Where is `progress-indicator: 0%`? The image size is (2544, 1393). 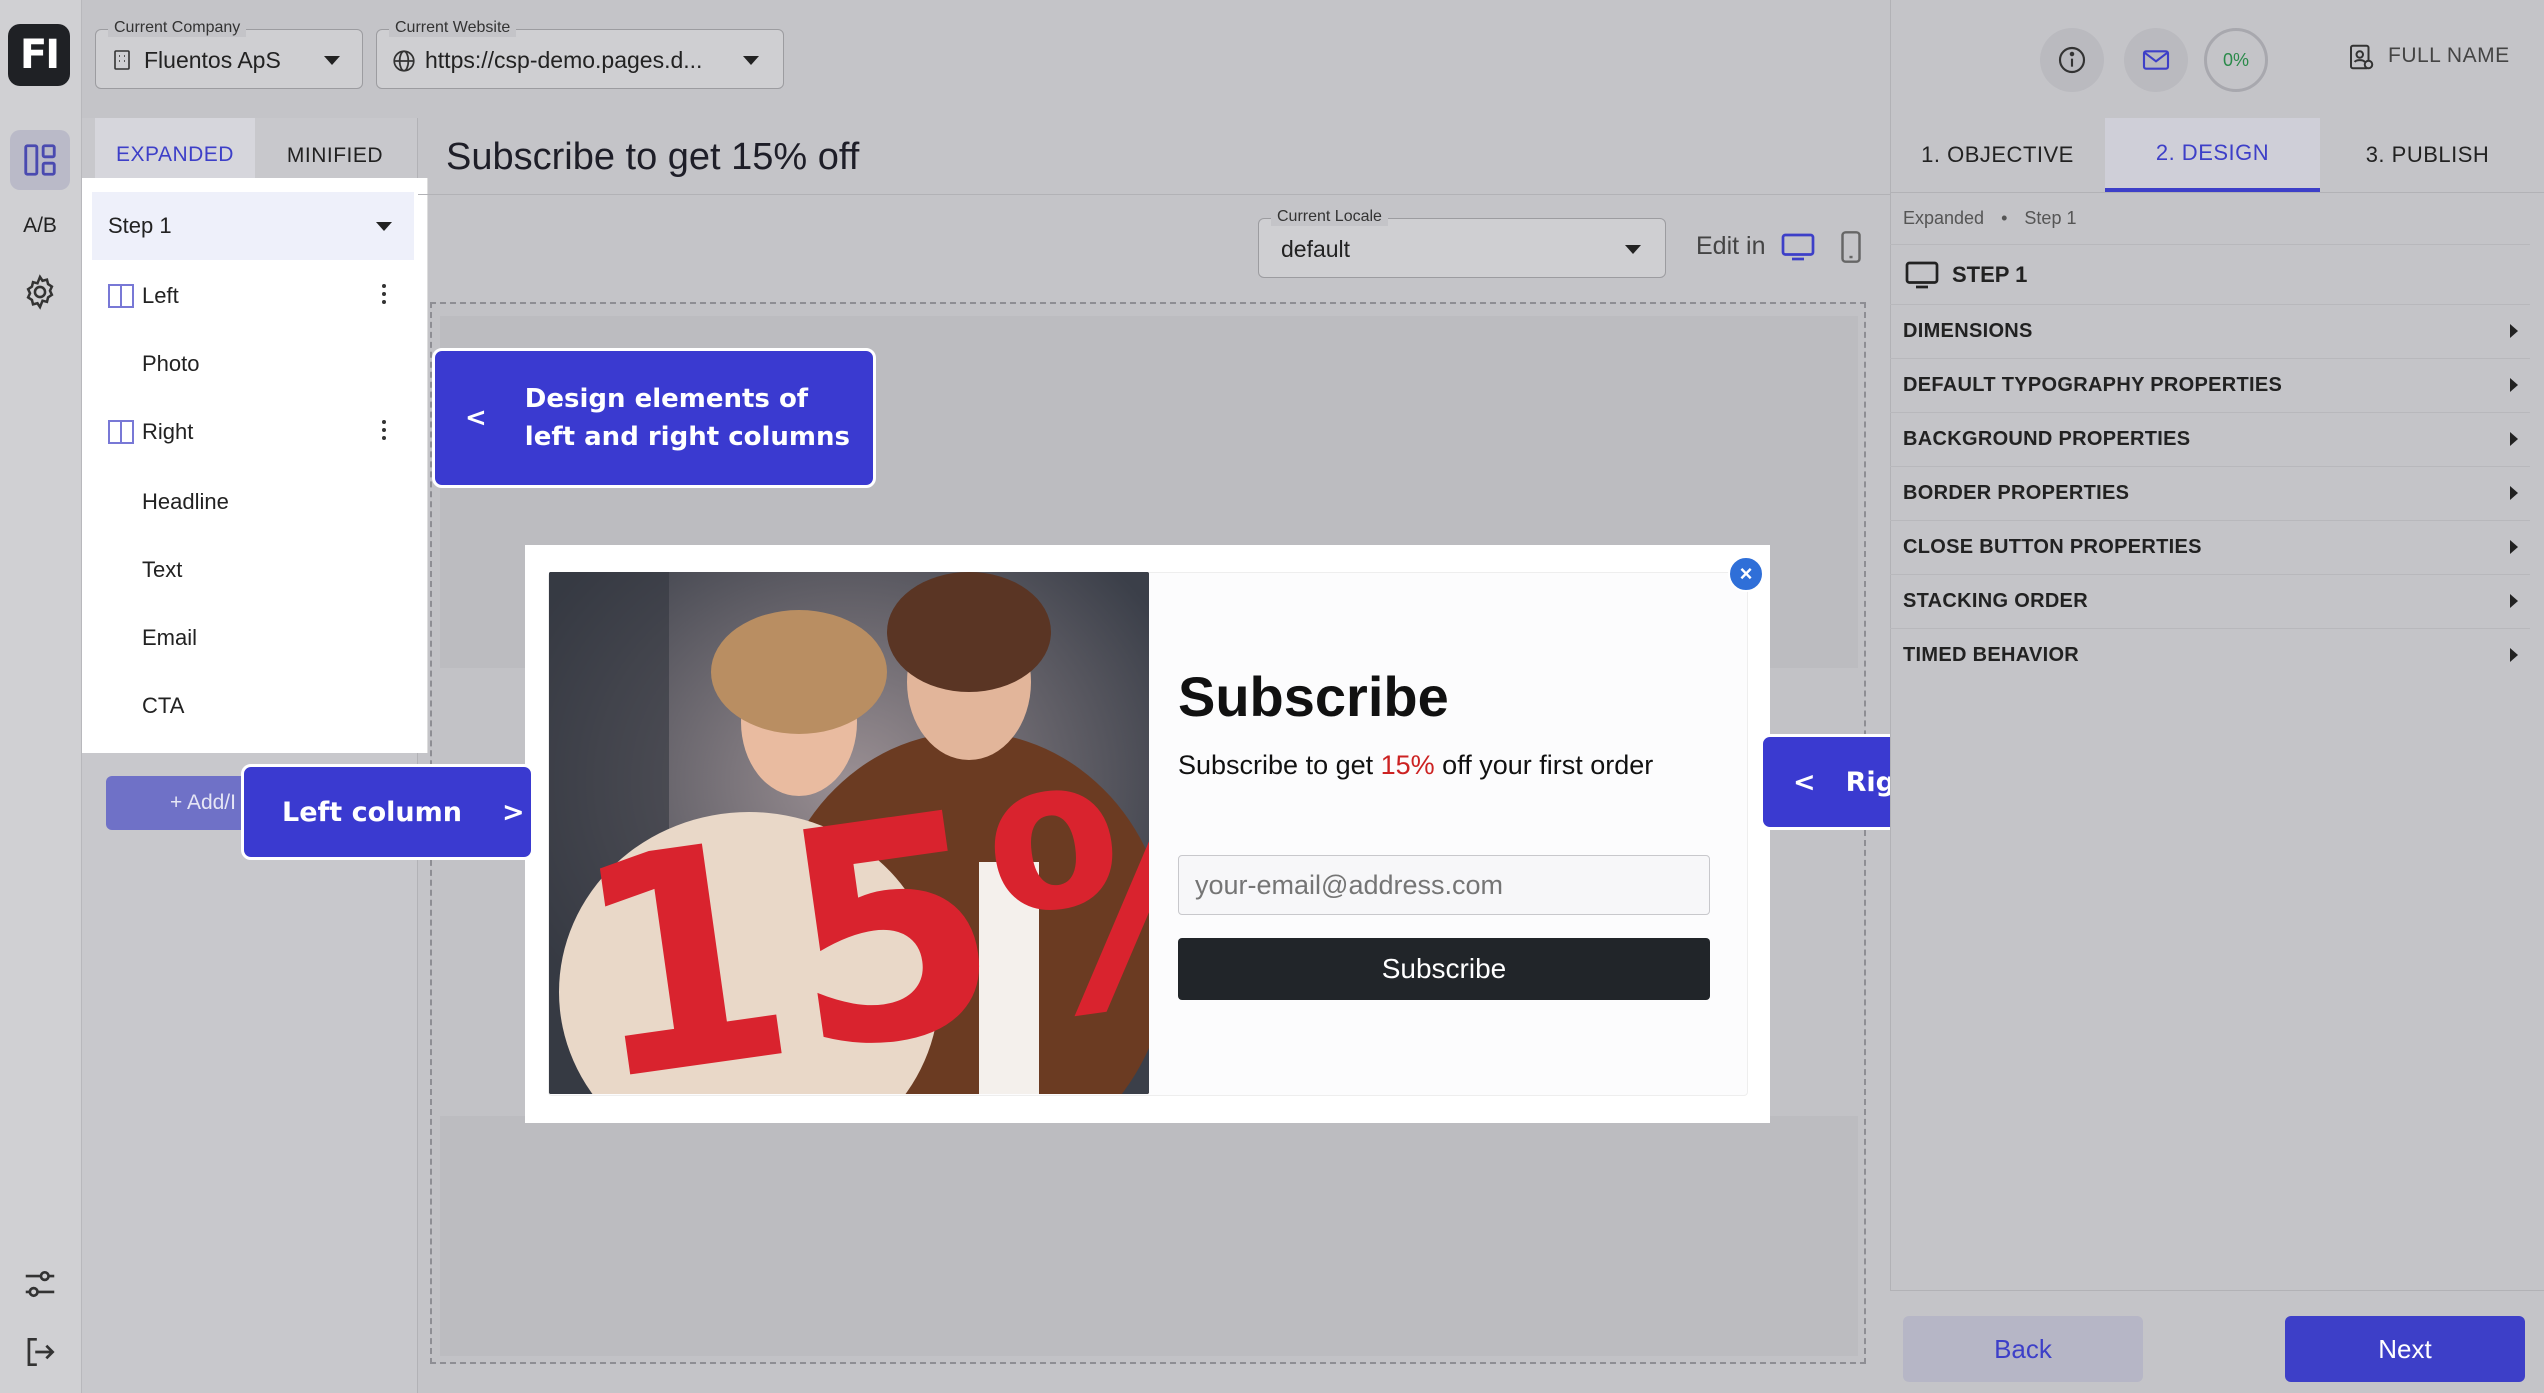
progress-indicator: 0% is located at coordinates (2236, 60).